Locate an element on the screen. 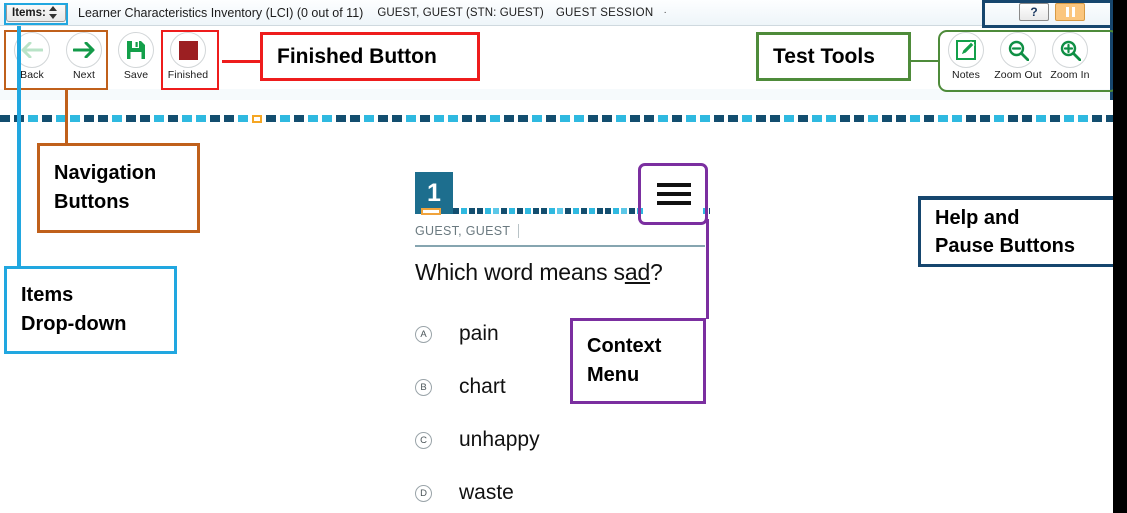 The image size is (1127, 513). option-text: unhappy is located at coordinates (499, 439).